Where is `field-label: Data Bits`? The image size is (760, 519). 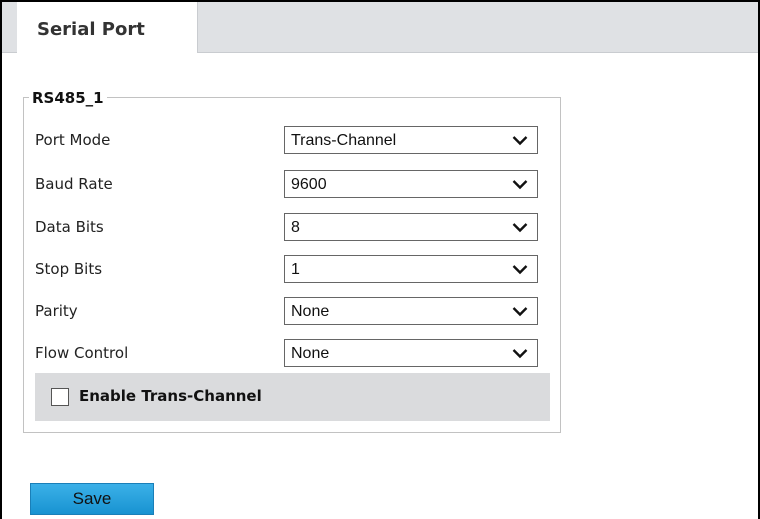
field-label: Data Bits is located at coordinates (69, 227).